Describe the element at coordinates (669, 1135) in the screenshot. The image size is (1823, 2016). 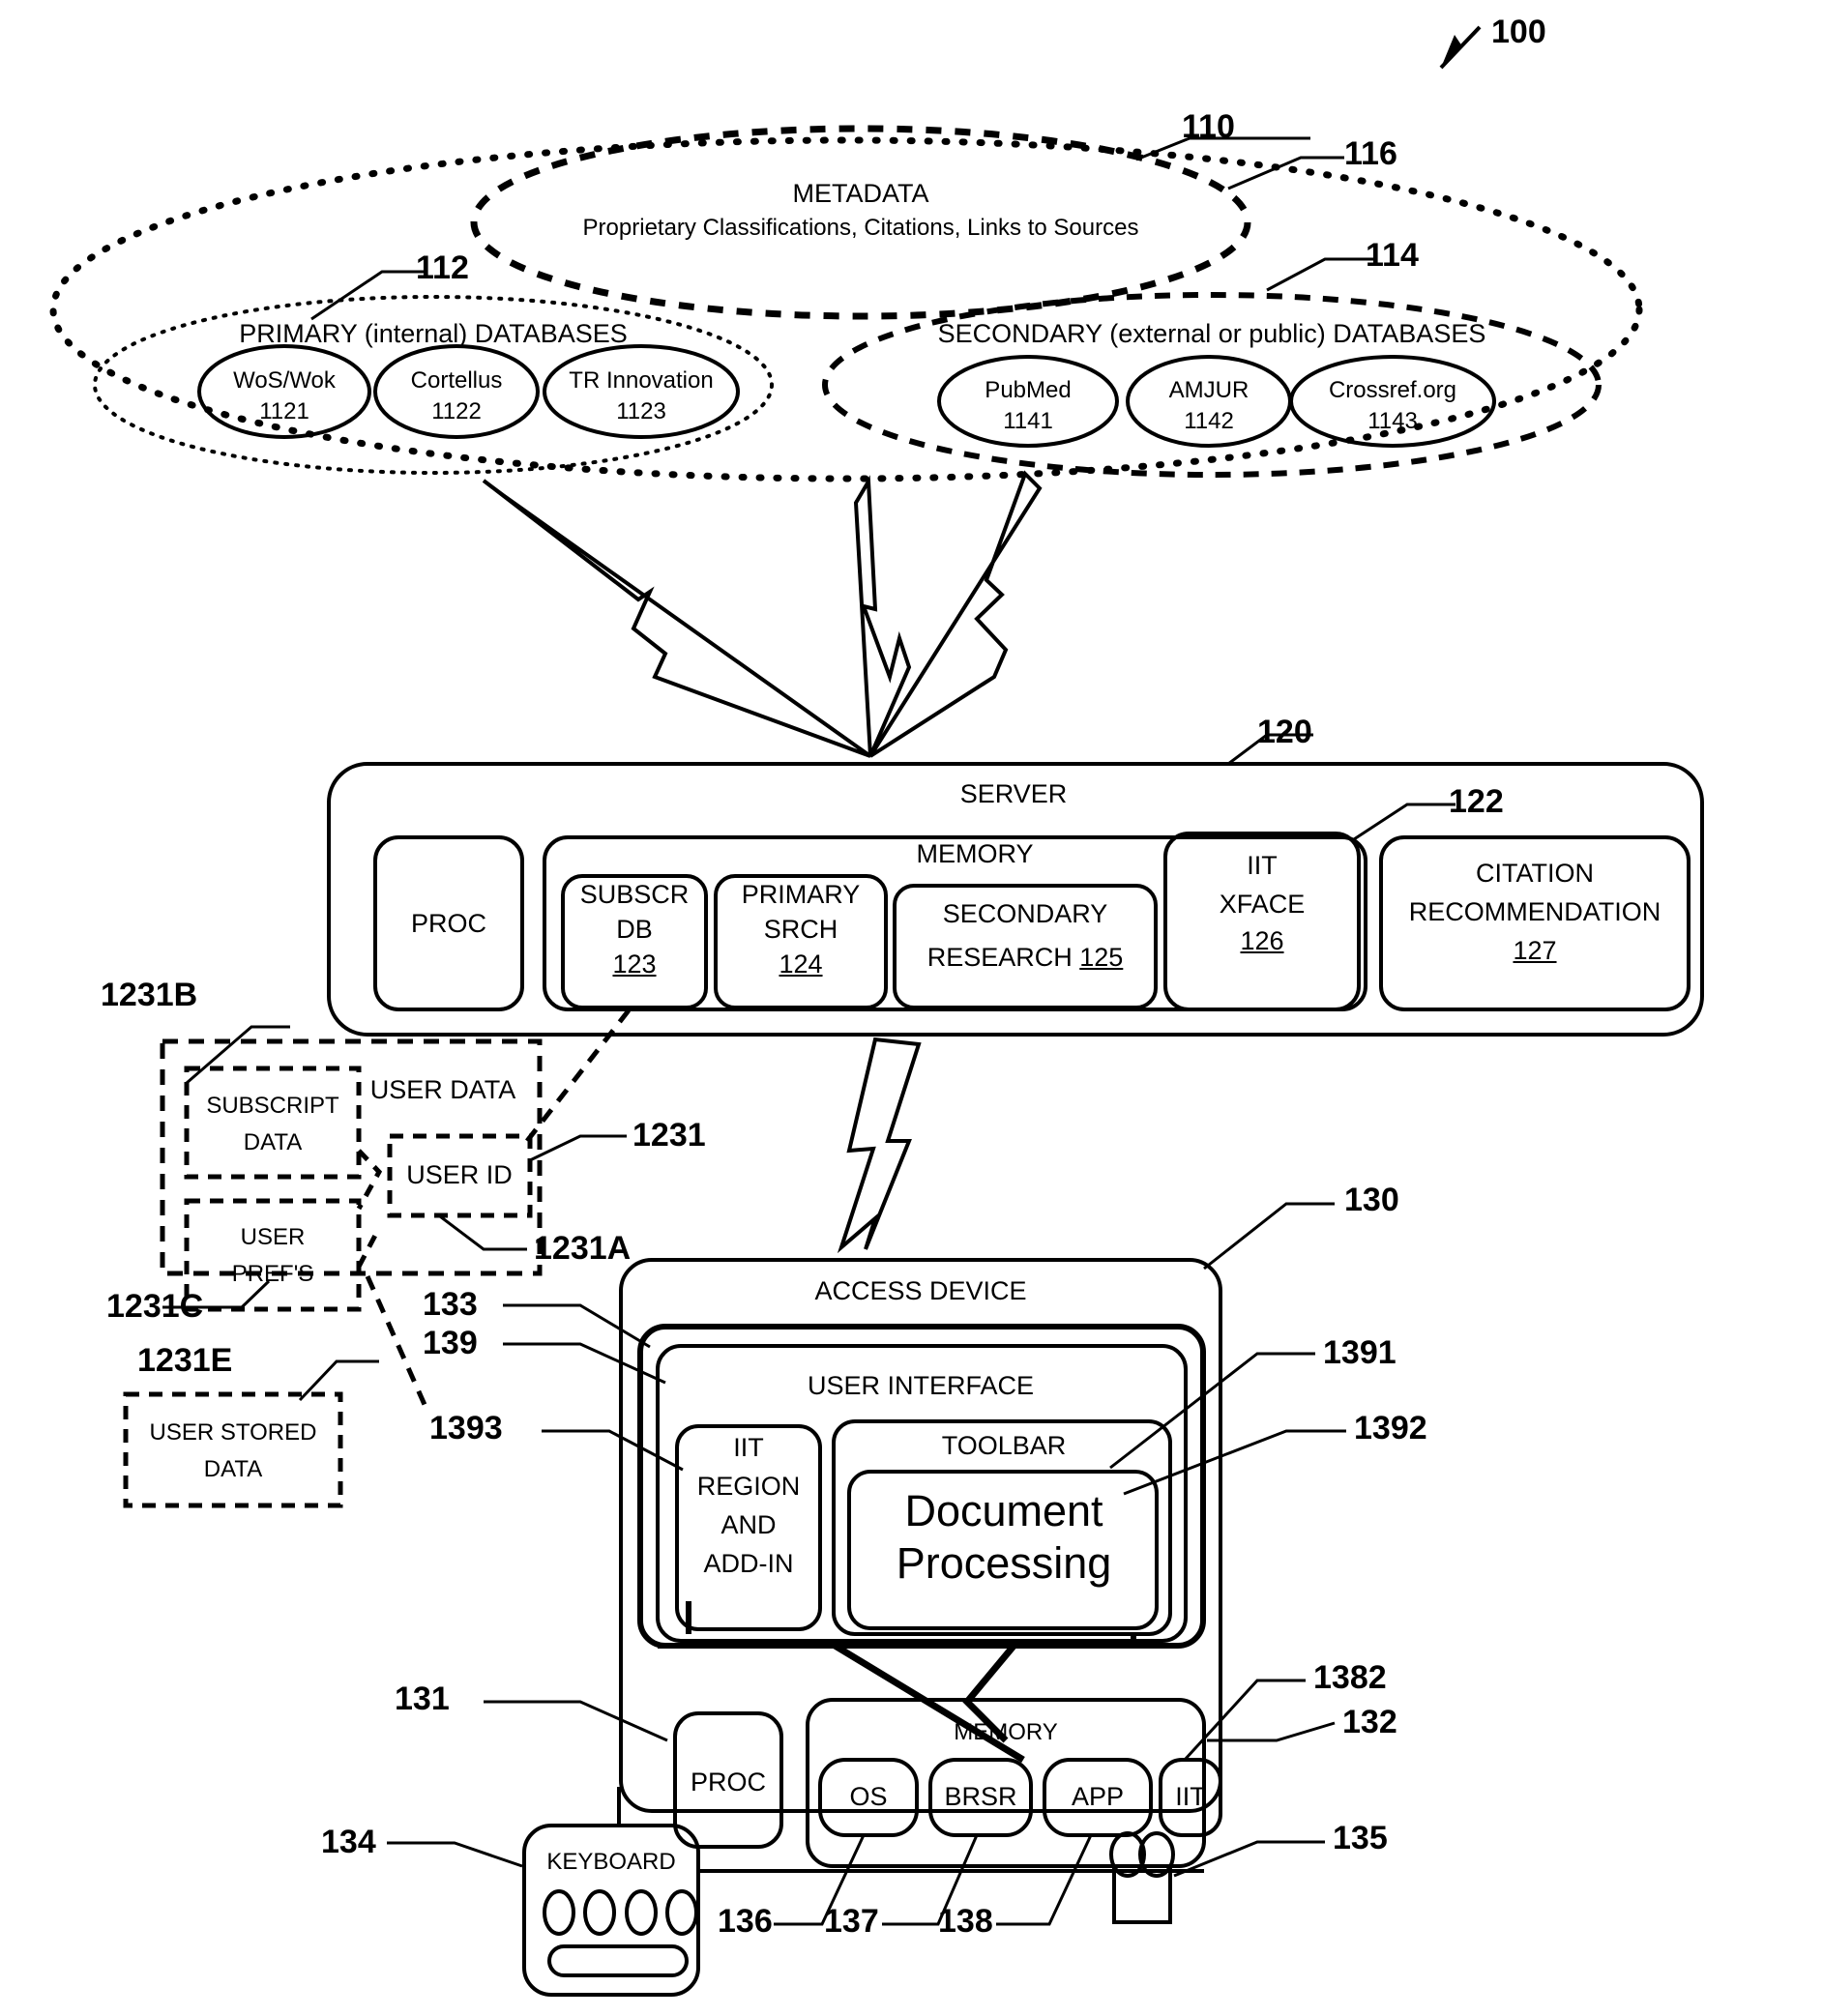
I see `ref-1231: 1231` at that location.